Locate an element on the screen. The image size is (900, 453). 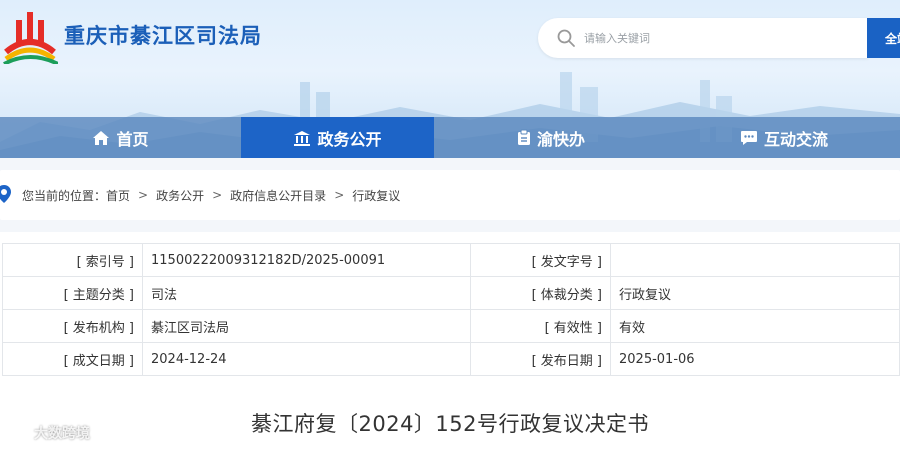
meta-value-genre-category: 行政复议 is located at coordinates (755, 293).